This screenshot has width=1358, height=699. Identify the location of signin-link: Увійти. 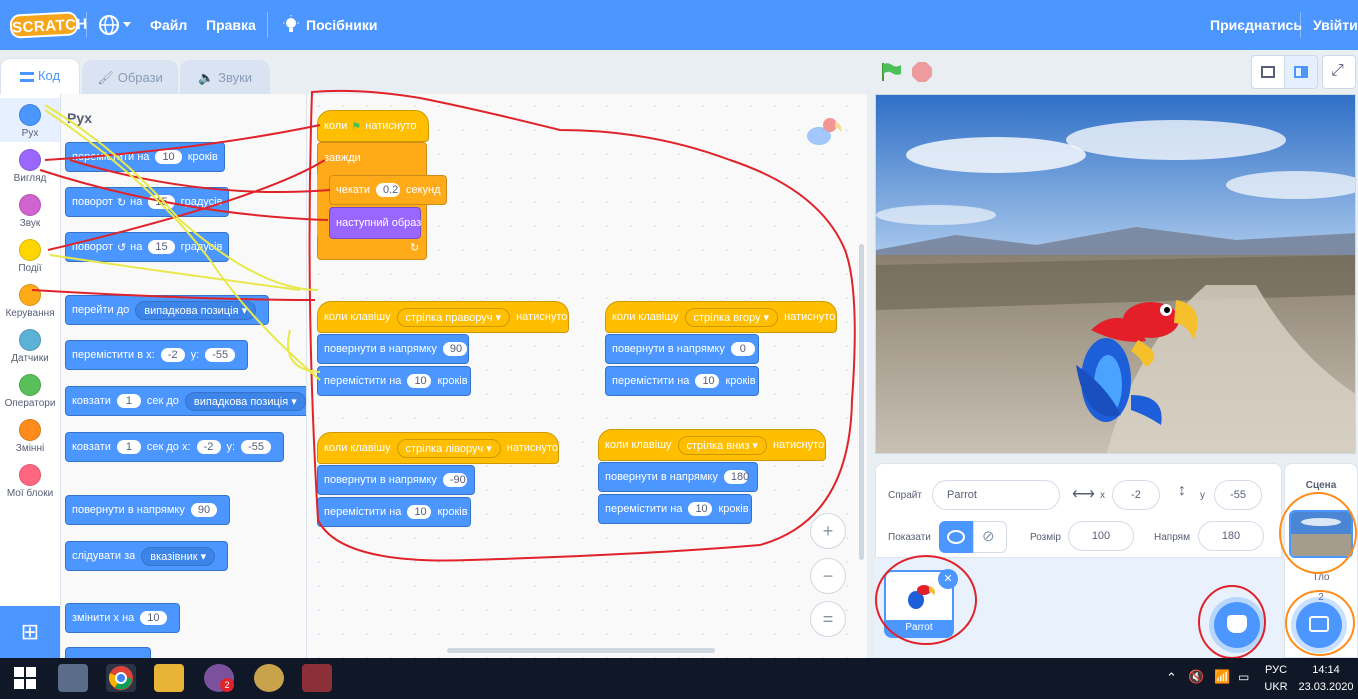
(1335, 25).